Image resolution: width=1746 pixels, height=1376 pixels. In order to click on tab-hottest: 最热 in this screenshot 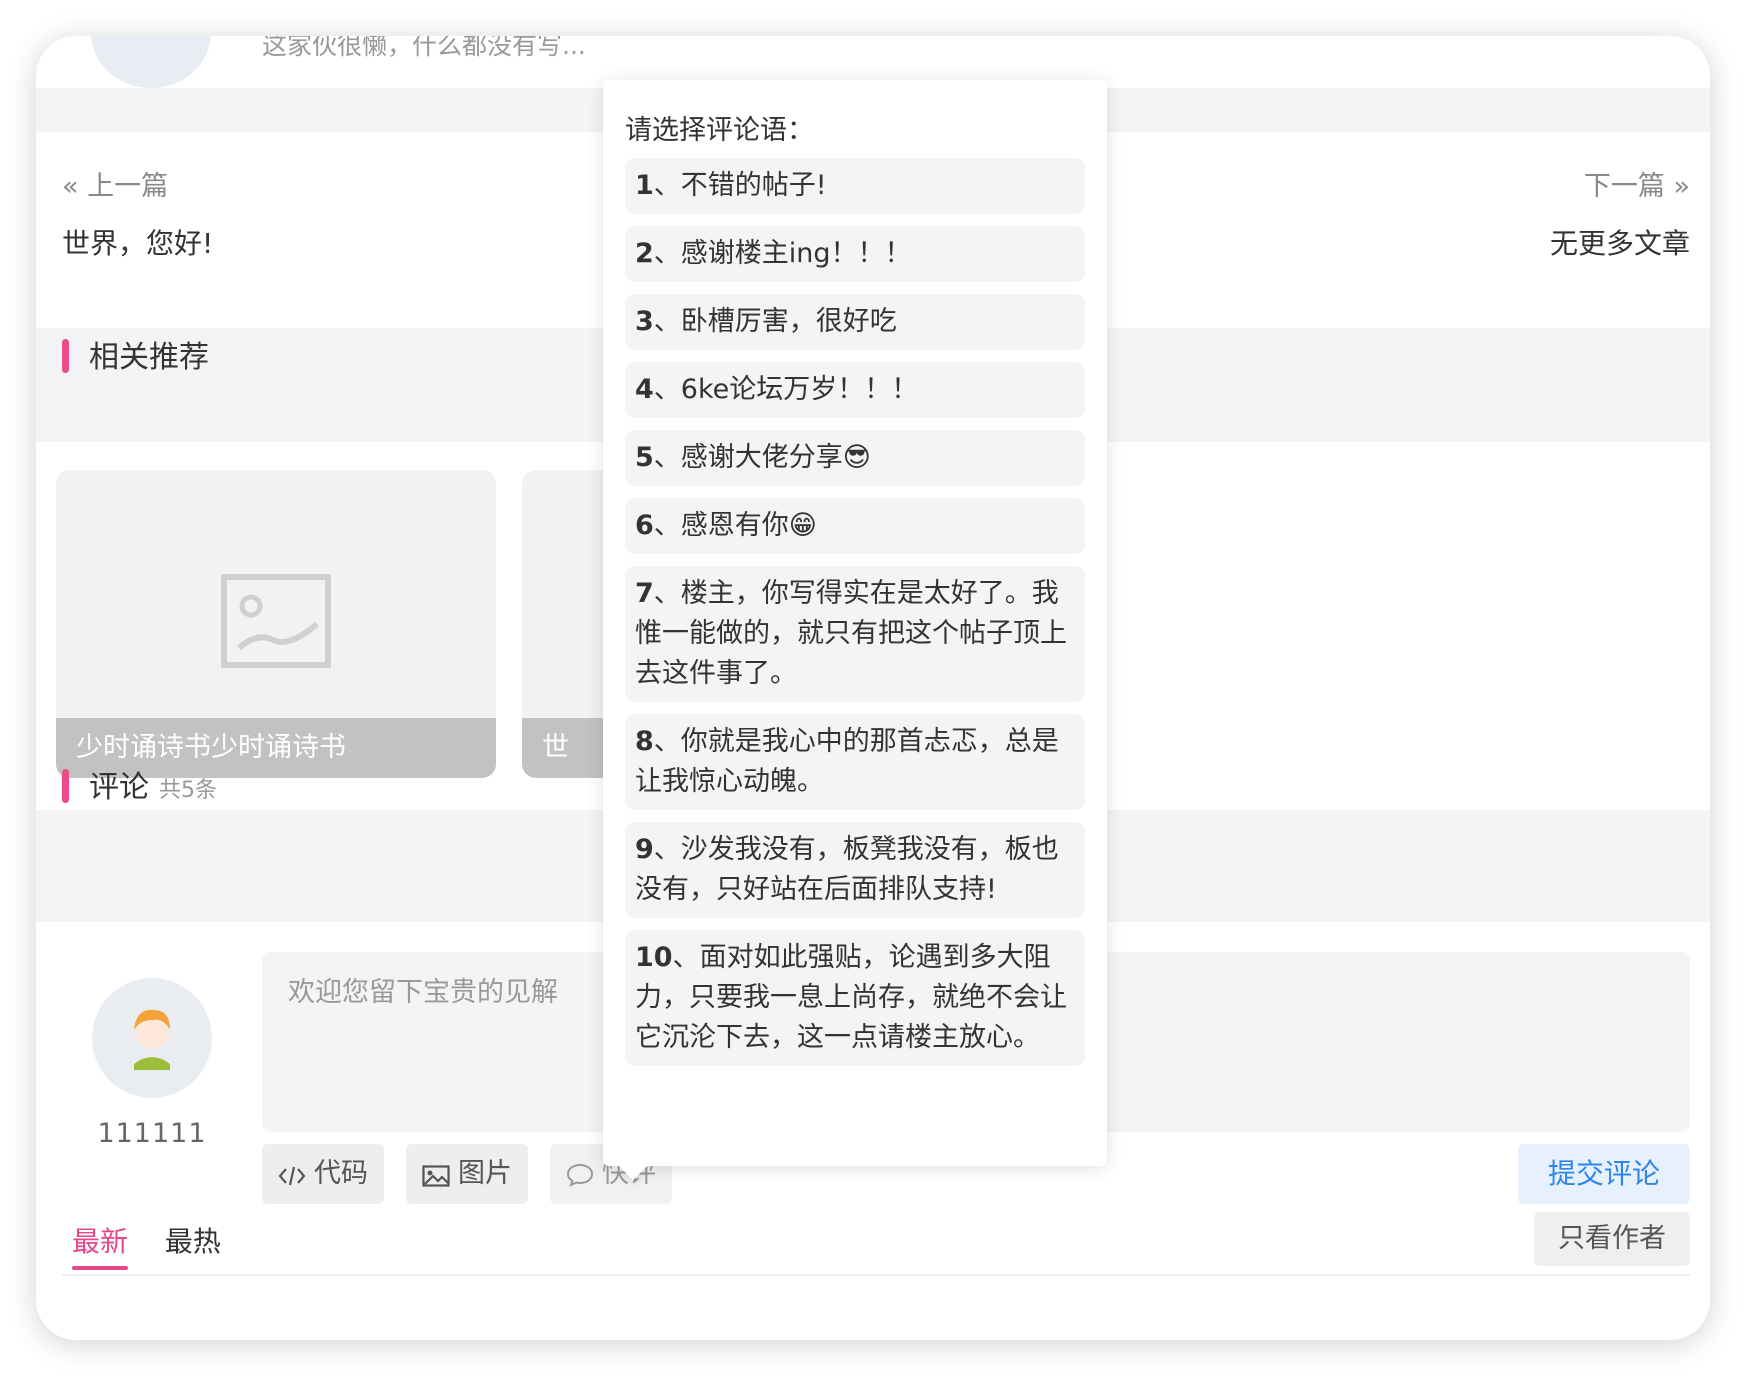, I will do `click(193, 1245)`.